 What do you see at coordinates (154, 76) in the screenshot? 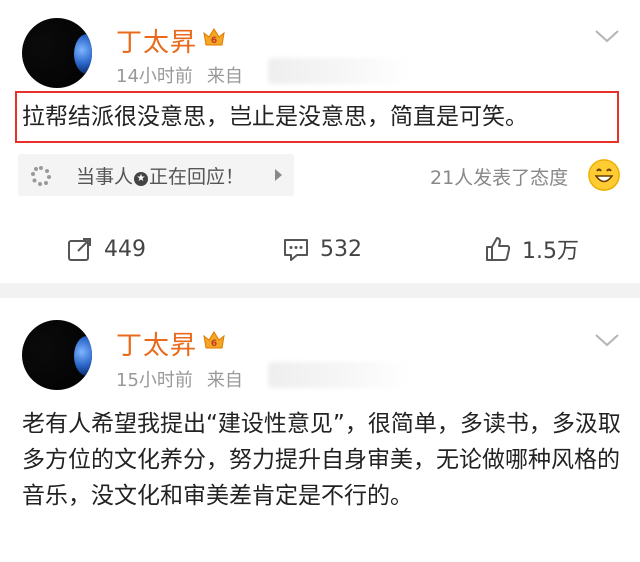
I see `post-time: 14小时前` at bounding box center [154, 76].